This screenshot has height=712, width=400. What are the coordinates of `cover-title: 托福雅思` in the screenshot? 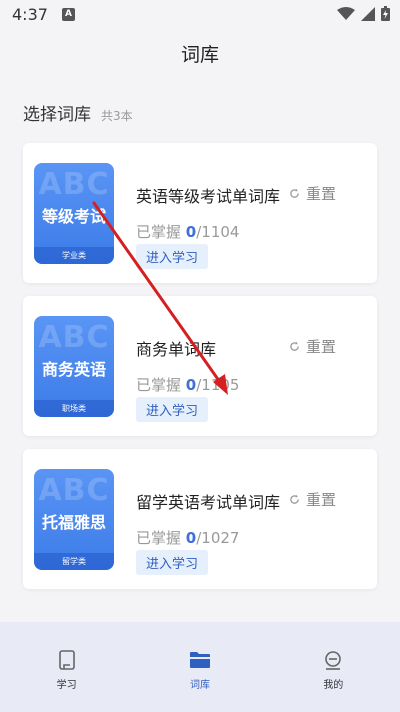 It's located at (73, 522).